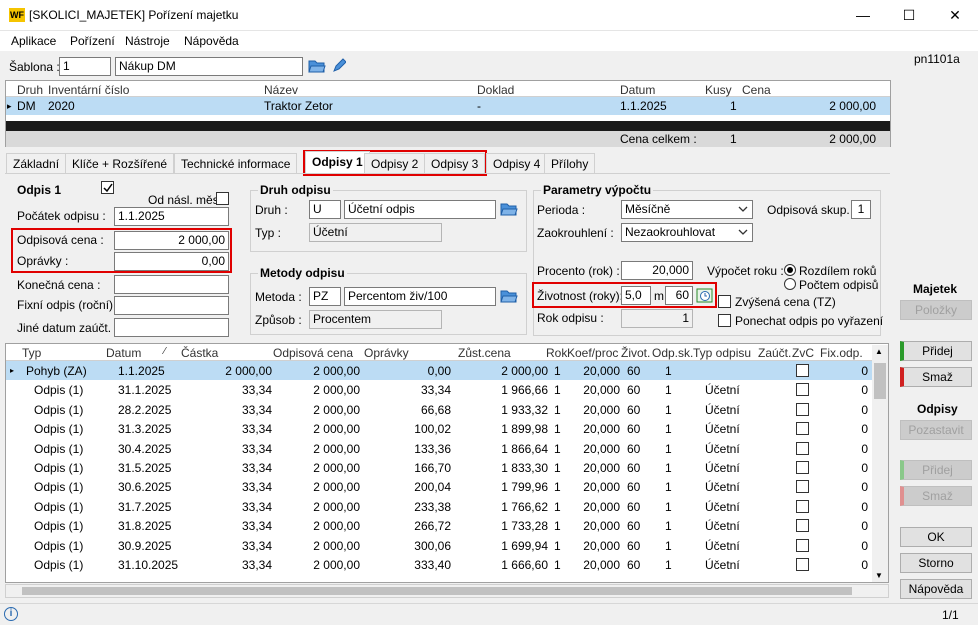 The height and width of the screenshot is (625, 978). What do you see at coordinates (687, 232) in the screenshot?
I see `zaokr-select: Nezaokrouhlovat` at bounding box center [687, 232].